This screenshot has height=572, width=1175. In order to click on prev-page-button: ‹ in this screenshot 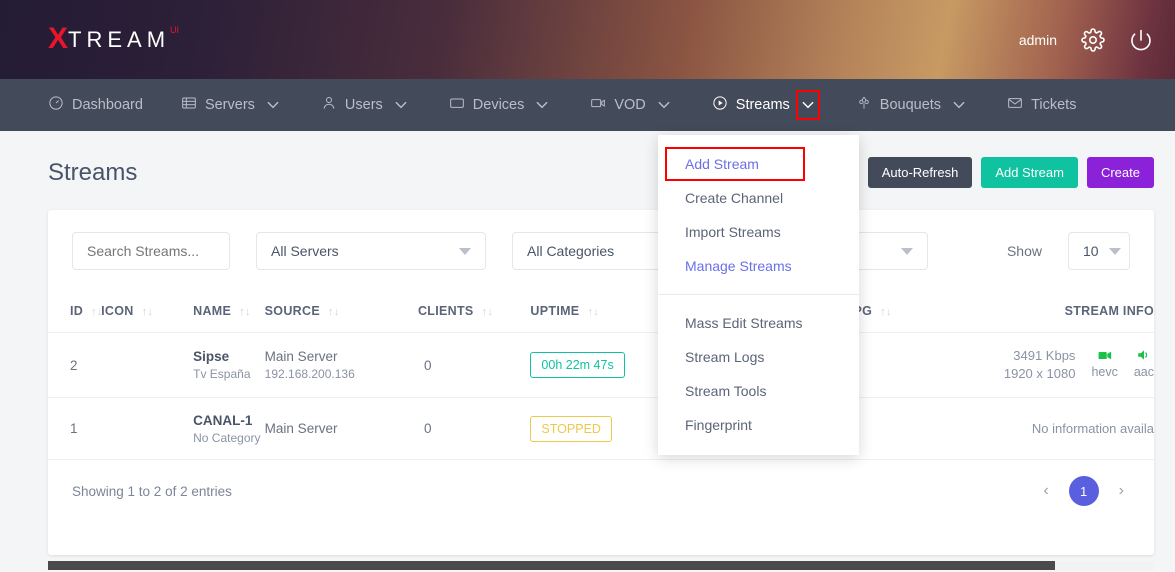, I will do `click(1045, 491)`.